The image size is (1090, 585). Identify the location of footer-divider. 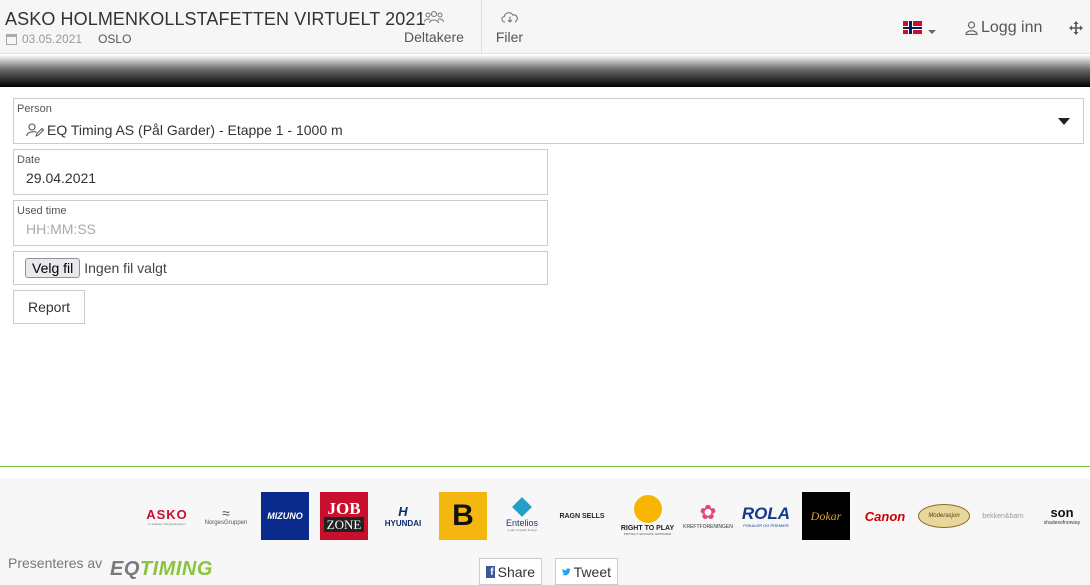
(545, 466).